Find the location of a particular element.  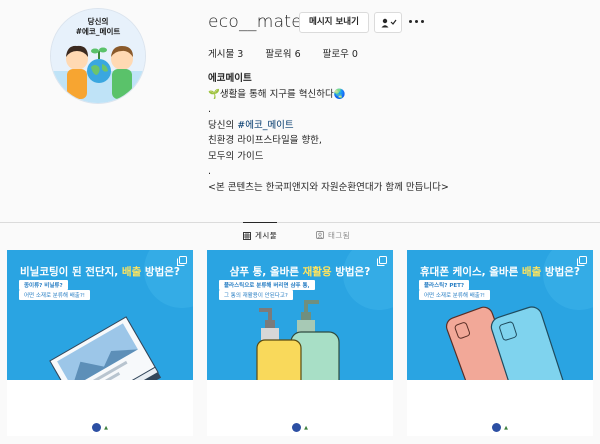

post-title: 샴푸 통, 올바른 재활용 방법은? is located at coordinates (300, 272).